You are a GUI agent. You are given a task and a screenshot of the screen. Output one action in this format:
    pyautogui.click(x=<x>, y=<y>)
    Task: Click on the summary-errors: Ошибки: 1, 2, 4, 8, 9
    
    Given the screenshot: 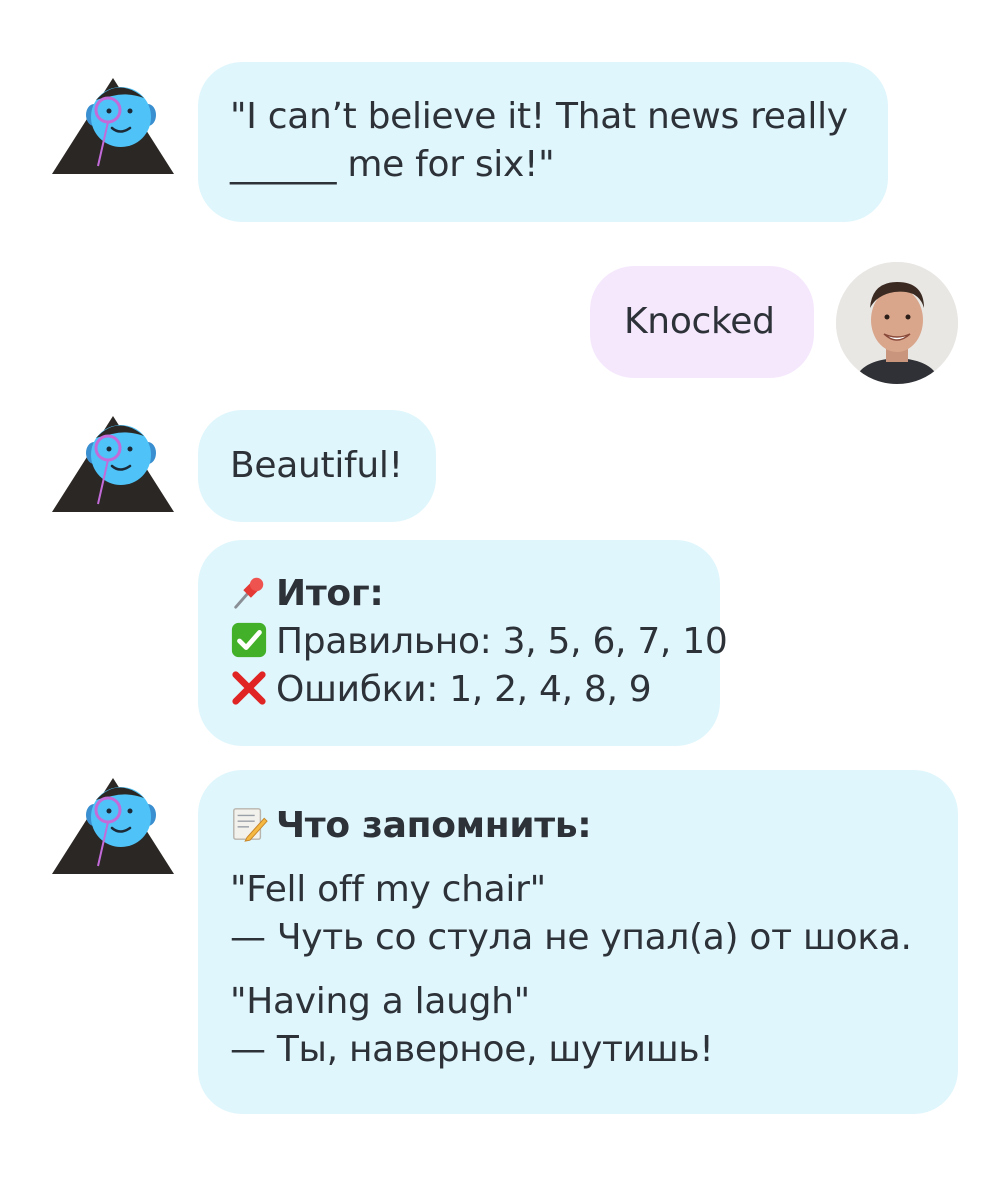 What is the action you would take?
    pyautogui.click(x=464, y=689)
    